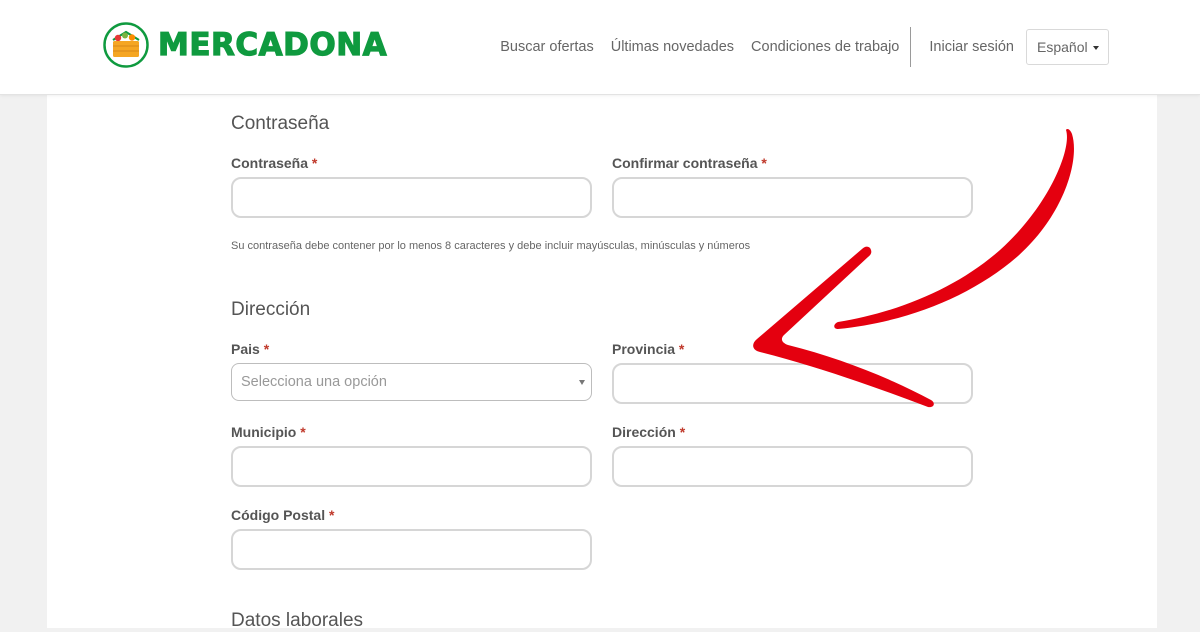 This screenshot has height=632, width=1200. Describe the element at coordinates (126, 45) in the screenshot. I see `shopping-basket-logo-icon` at that location.